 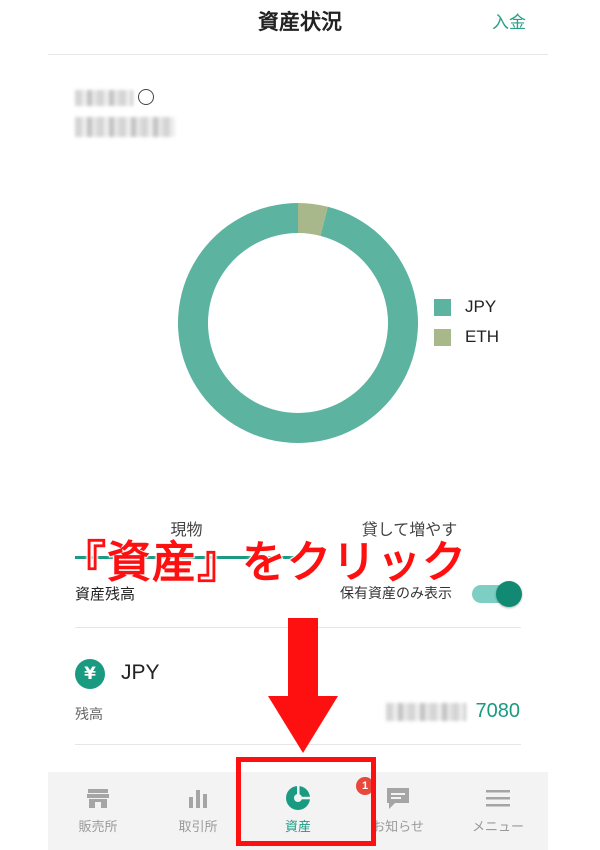 What do you see at coordinates (146, 97) in the screenshot?
I see `info-icon` at bounding box center [146, 97].